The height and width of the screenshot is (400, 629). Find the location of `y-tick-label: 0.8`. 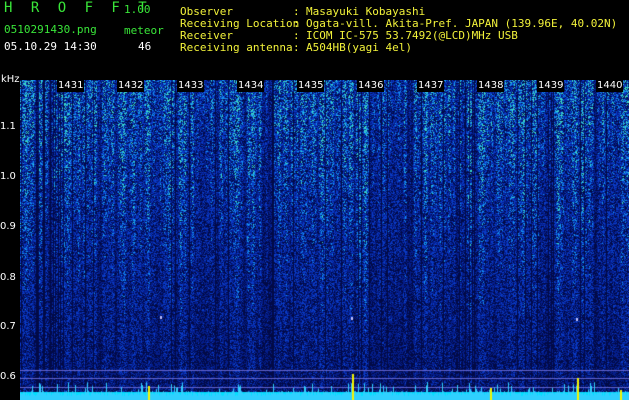

y-tick-label: 0.8 is located at coordinates (8, 277).